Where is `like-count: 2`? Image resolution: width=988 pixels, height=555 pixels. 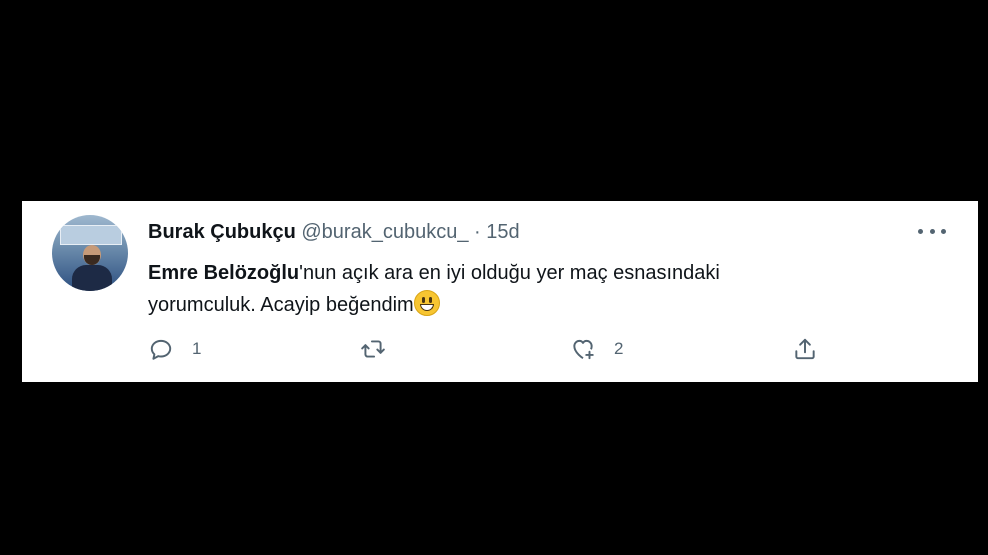
like-count: 2 is located at coordinates (619, 348).